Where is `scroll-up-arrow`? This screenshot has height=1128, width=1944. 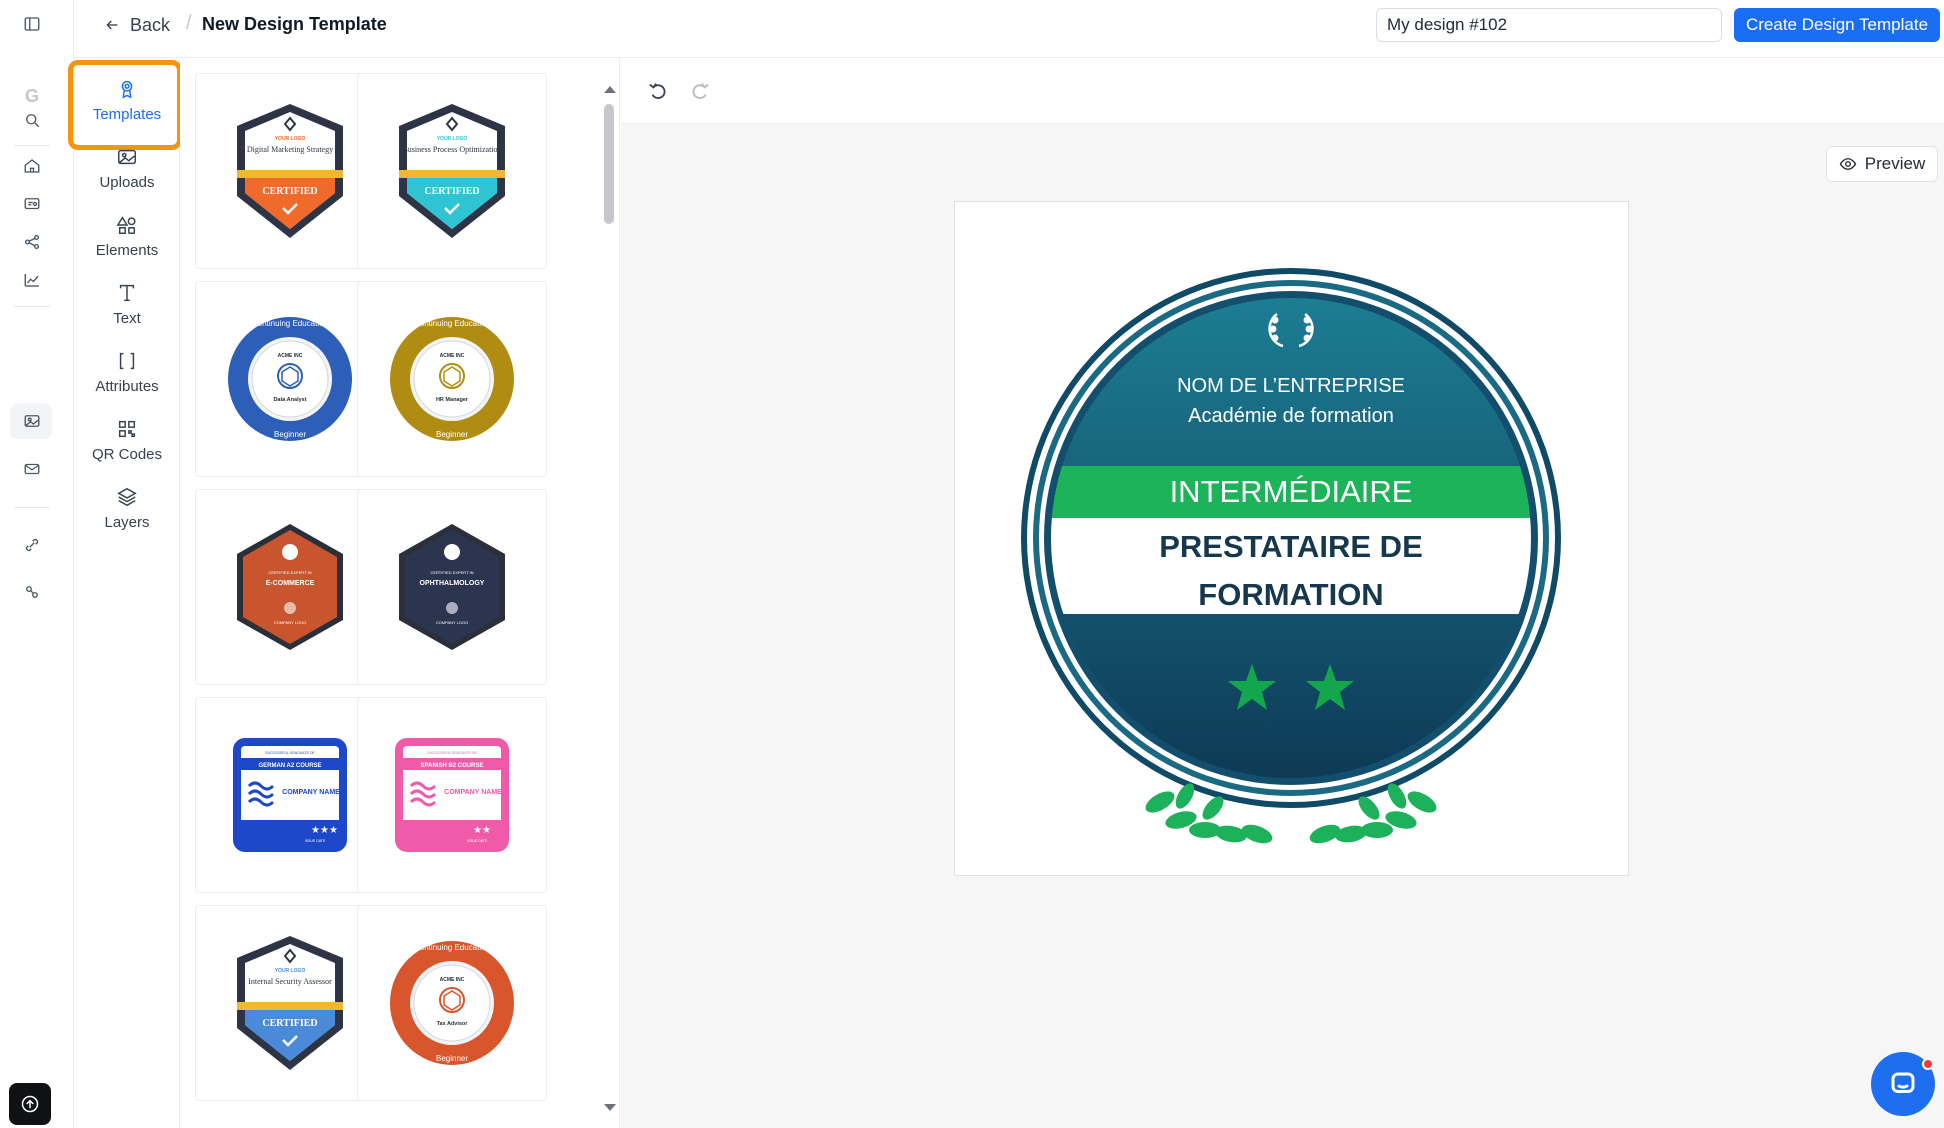
scroll-up-arrow is located at coordinates (610, 89).